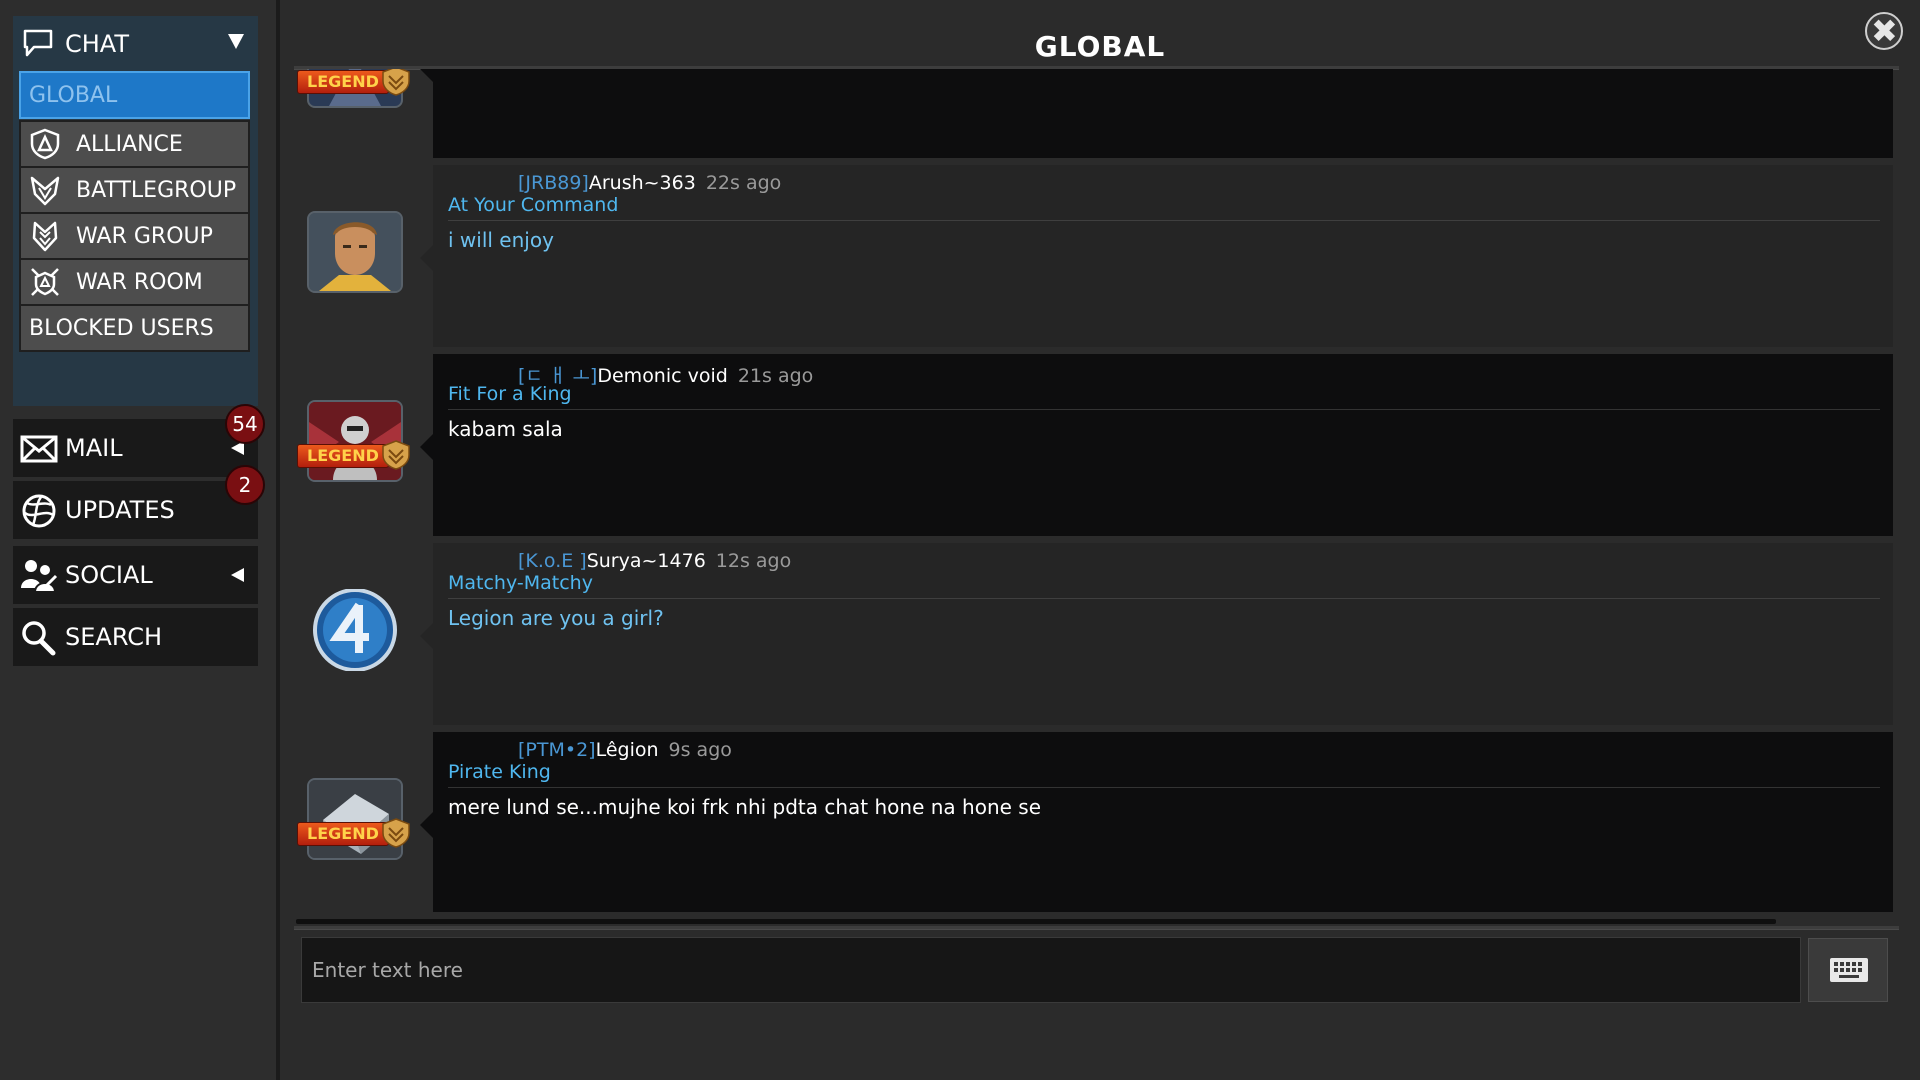 The height and width of the screenshot is (1080, 1920). I want to click on menu-item-label: MAIL, so click(94, 448).